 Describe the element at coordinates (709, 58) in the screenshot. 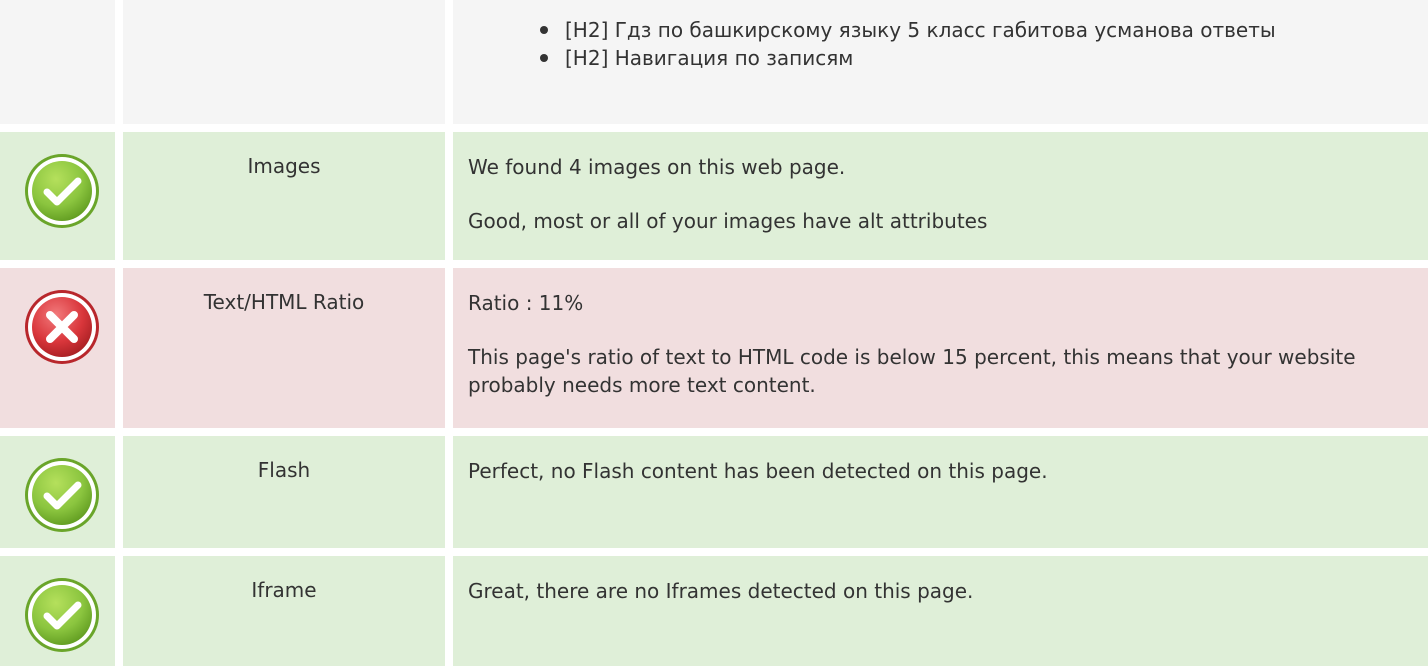

I see `heading-text: [H2] Навигация по записям` at that location.